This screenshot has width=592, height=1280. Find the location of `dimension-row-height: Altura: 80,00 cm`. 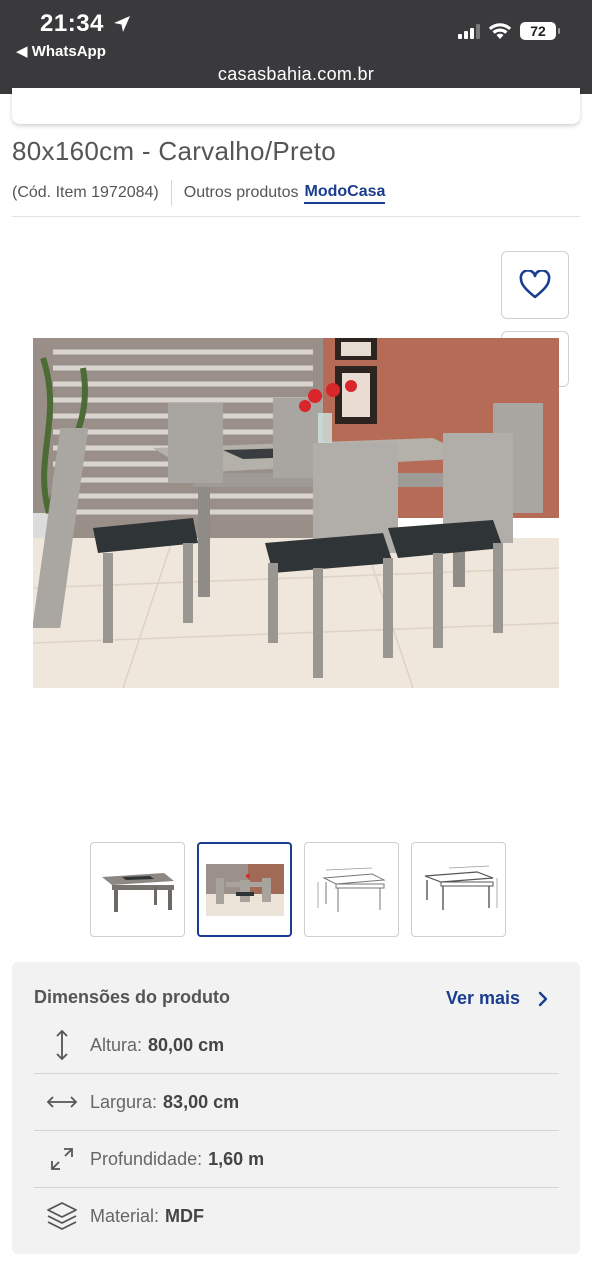

dimension-row-height: Altura: 80,00 cm is located at coordinates (296, 1045).